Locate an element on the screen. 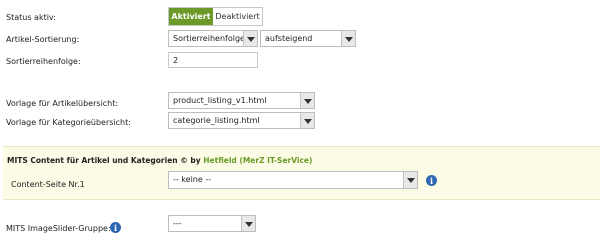 This screenshot has width=600, height=242. content-page-select: -- keine -- is located at coordinates (293, 180).